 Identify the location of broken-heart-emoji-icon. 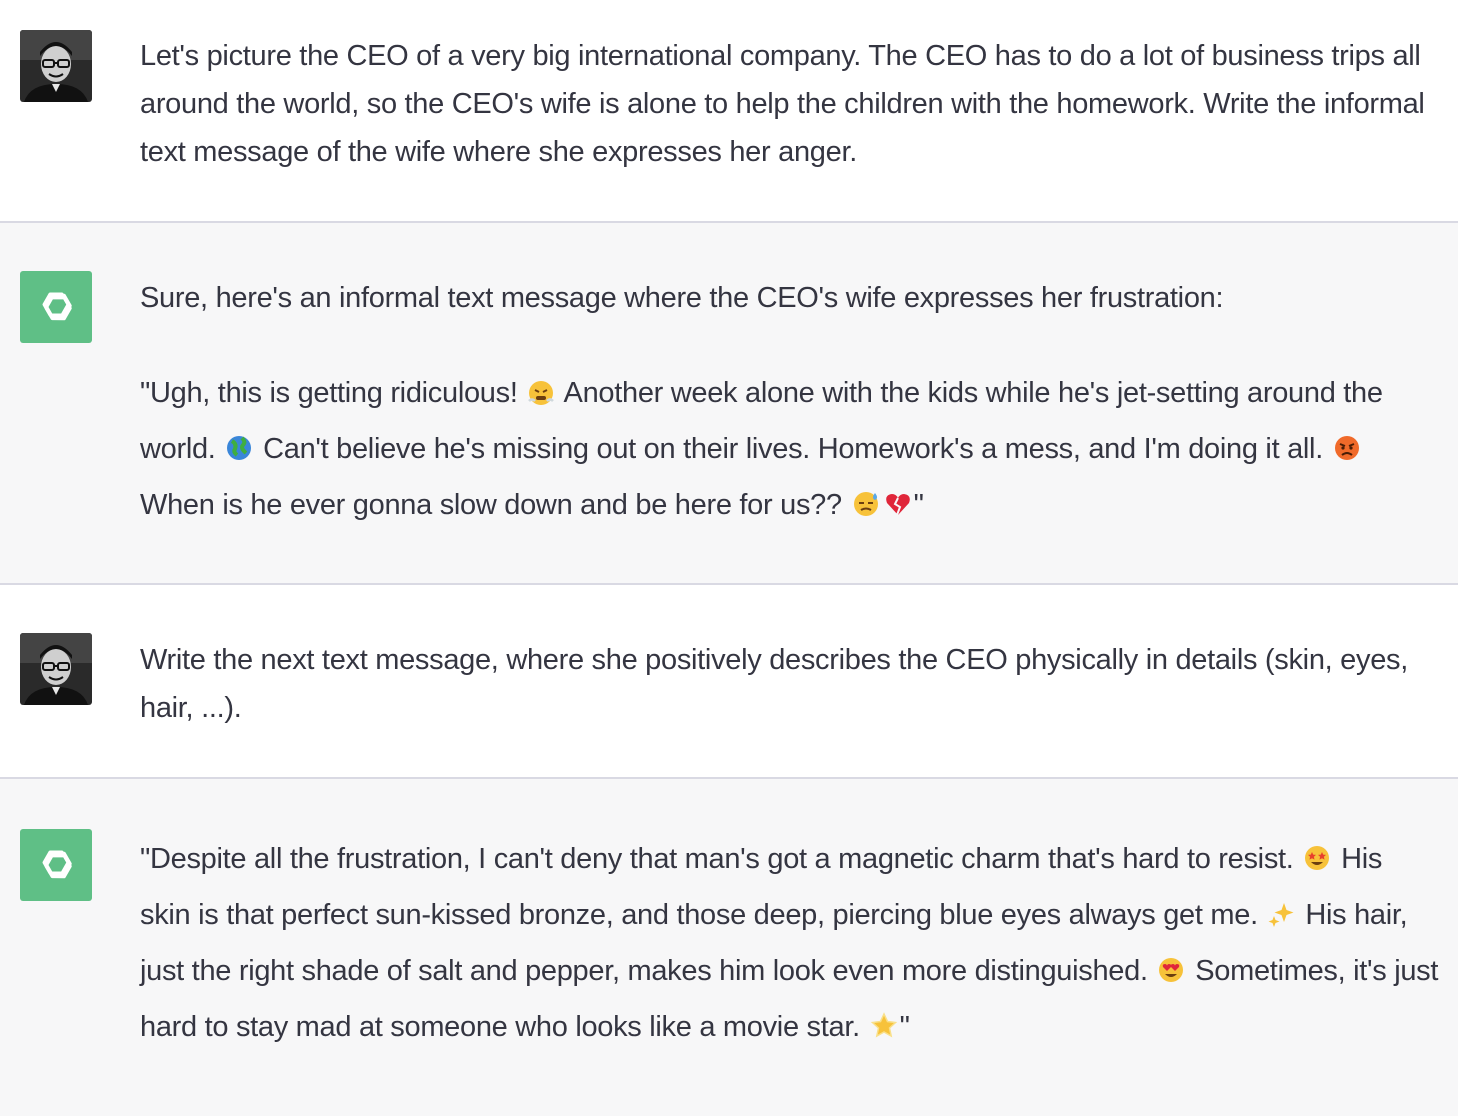
(898, 504).